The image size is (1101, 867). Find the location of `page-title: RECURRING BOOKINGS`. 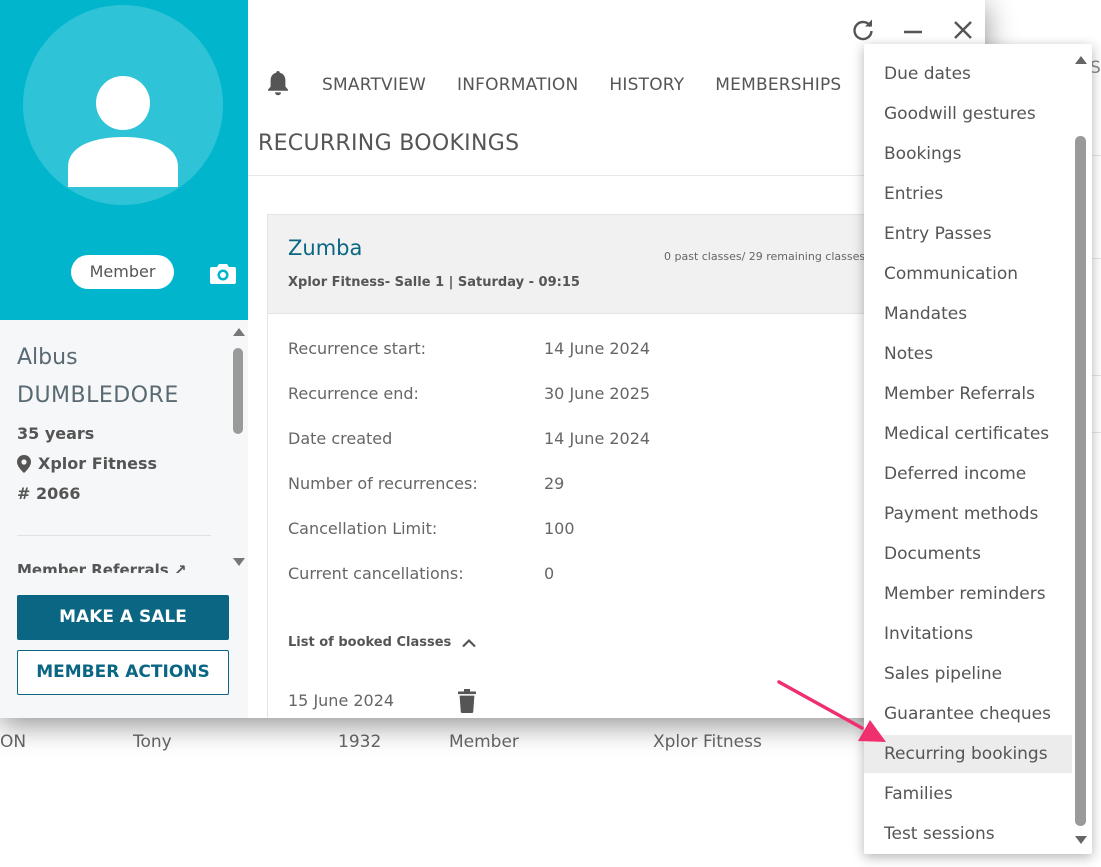

page-title: RECURRING BOOKINGS is located at coordinates (389, 143).